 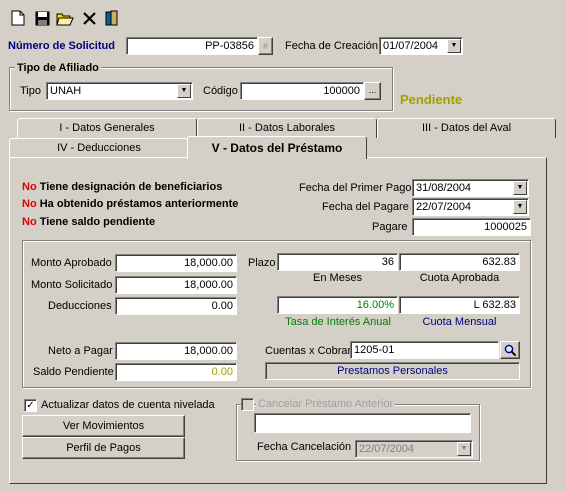 I want to click on cuentas-cobrar-input: 1205-01, so click(x=424, y=350).